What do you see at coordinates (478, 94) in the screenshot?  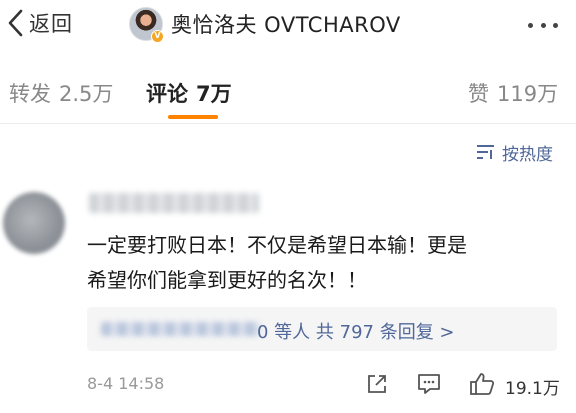 I see `tab-label: 赞` at bounding box center [478, 94].